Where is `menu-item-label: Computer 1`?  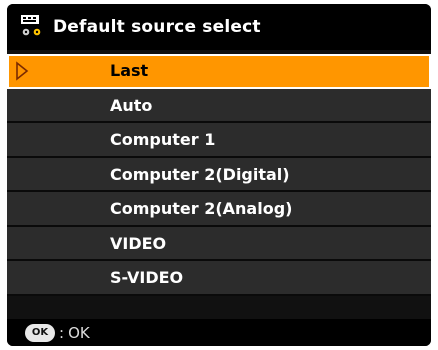 menu-item-label: Computer 1 is located at coordinates (163, 139).